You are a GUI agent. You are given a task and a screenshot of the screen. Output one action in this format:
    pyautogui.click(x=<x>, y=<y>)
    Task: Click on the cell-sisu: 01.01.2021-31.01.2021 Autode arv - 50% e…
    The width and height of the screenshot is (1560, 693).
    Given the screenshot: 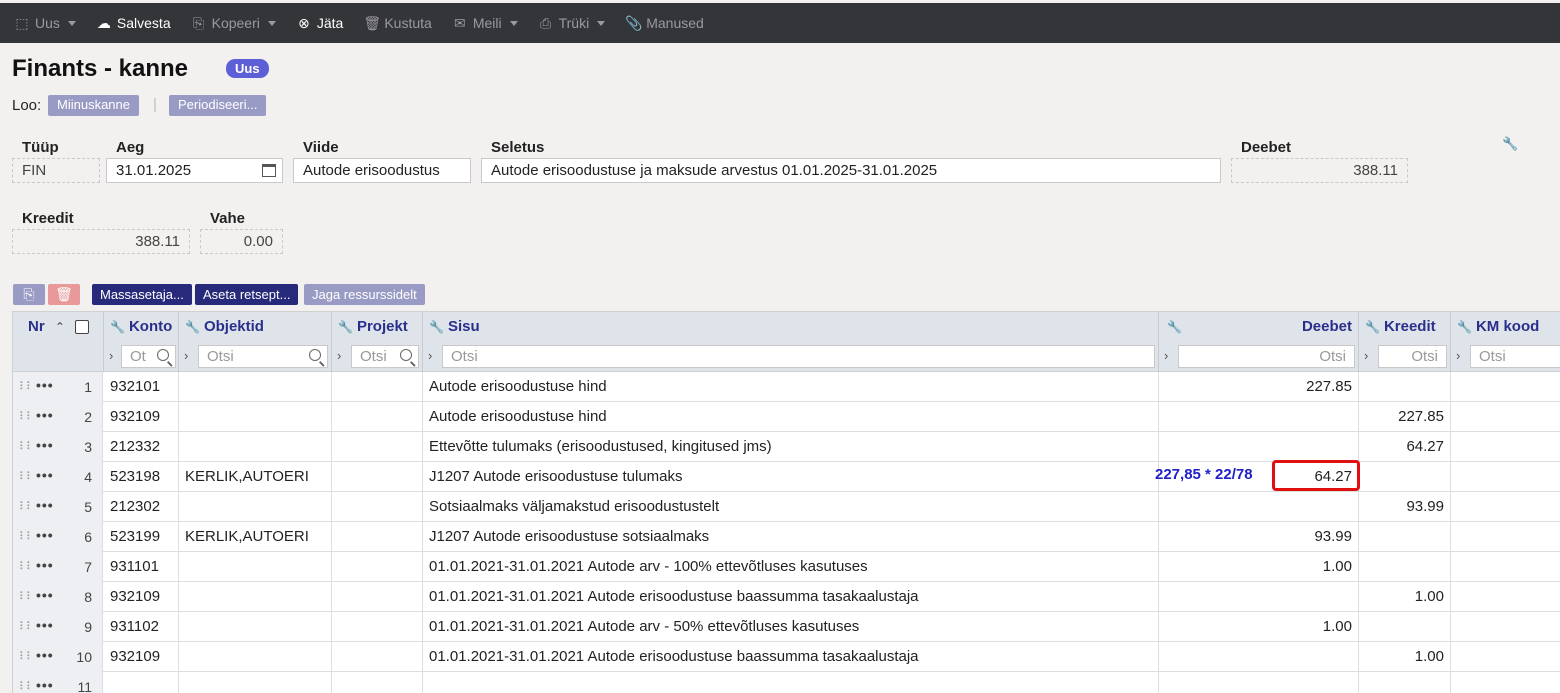 What is the action you would take?
    pyautogui.click(x=791, y=627)
    